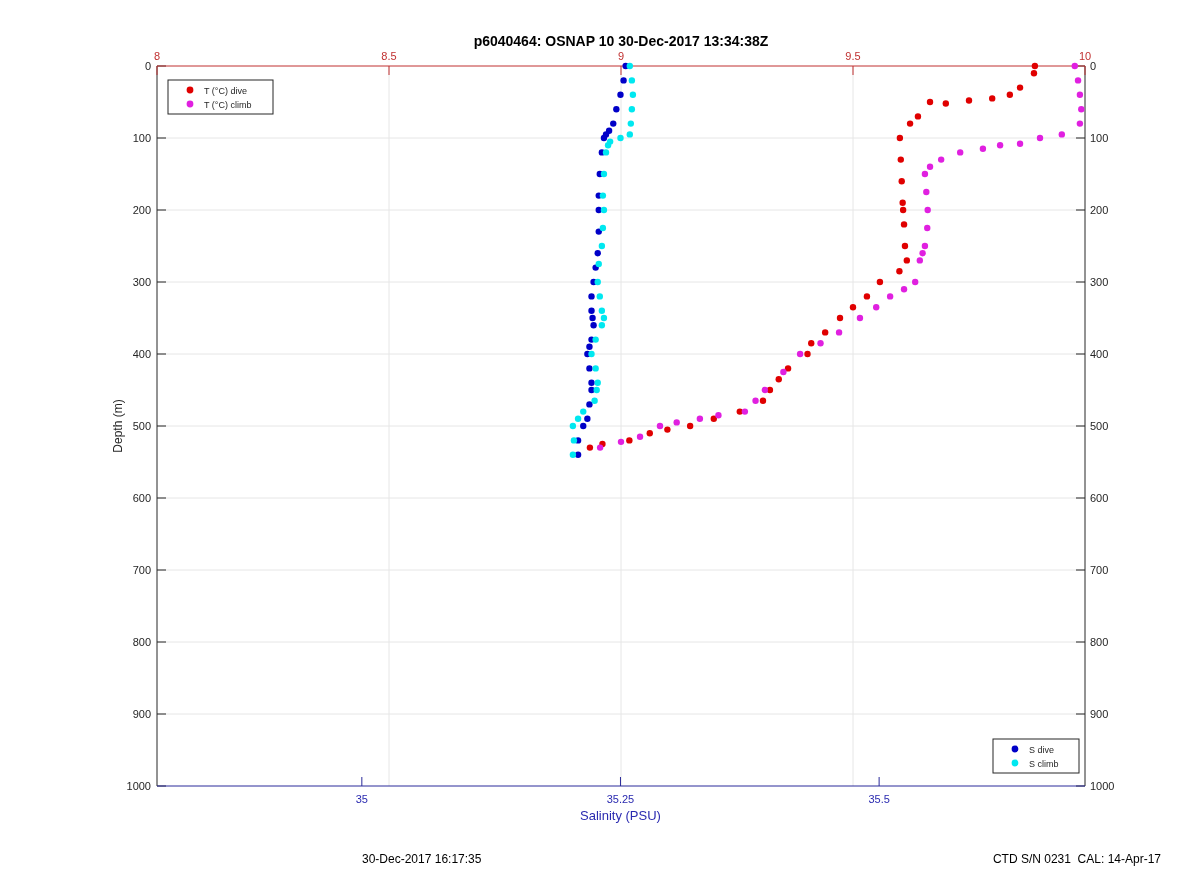 The image size is (1200, 885). What do you see at coordinates (225, 90) in the screenshot?
I see `legend-label: T (°C) dive` at bounding box center [225, 90].